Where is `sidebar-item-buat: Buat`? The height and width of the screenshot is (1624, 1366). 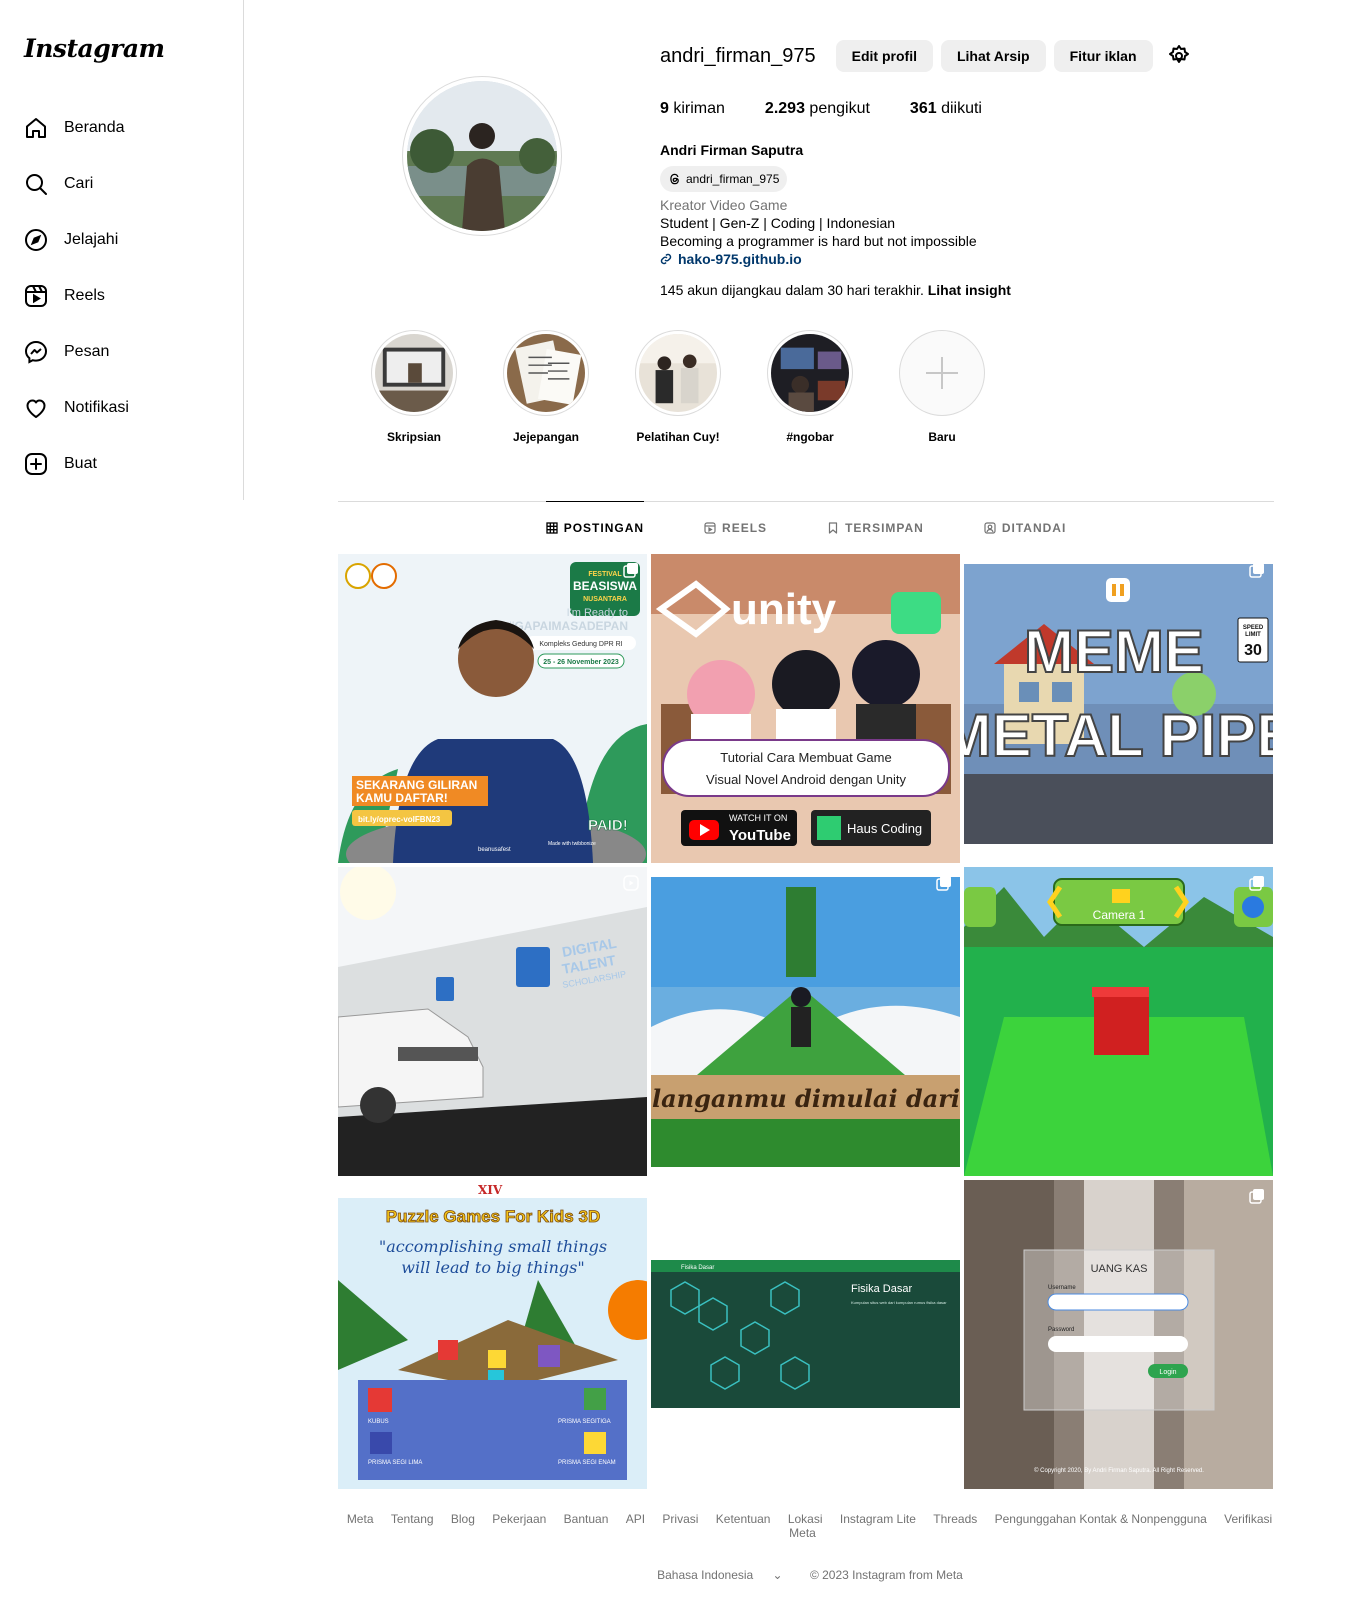 sidebar-item-buat: Buat is located at coordinates (122, 464).